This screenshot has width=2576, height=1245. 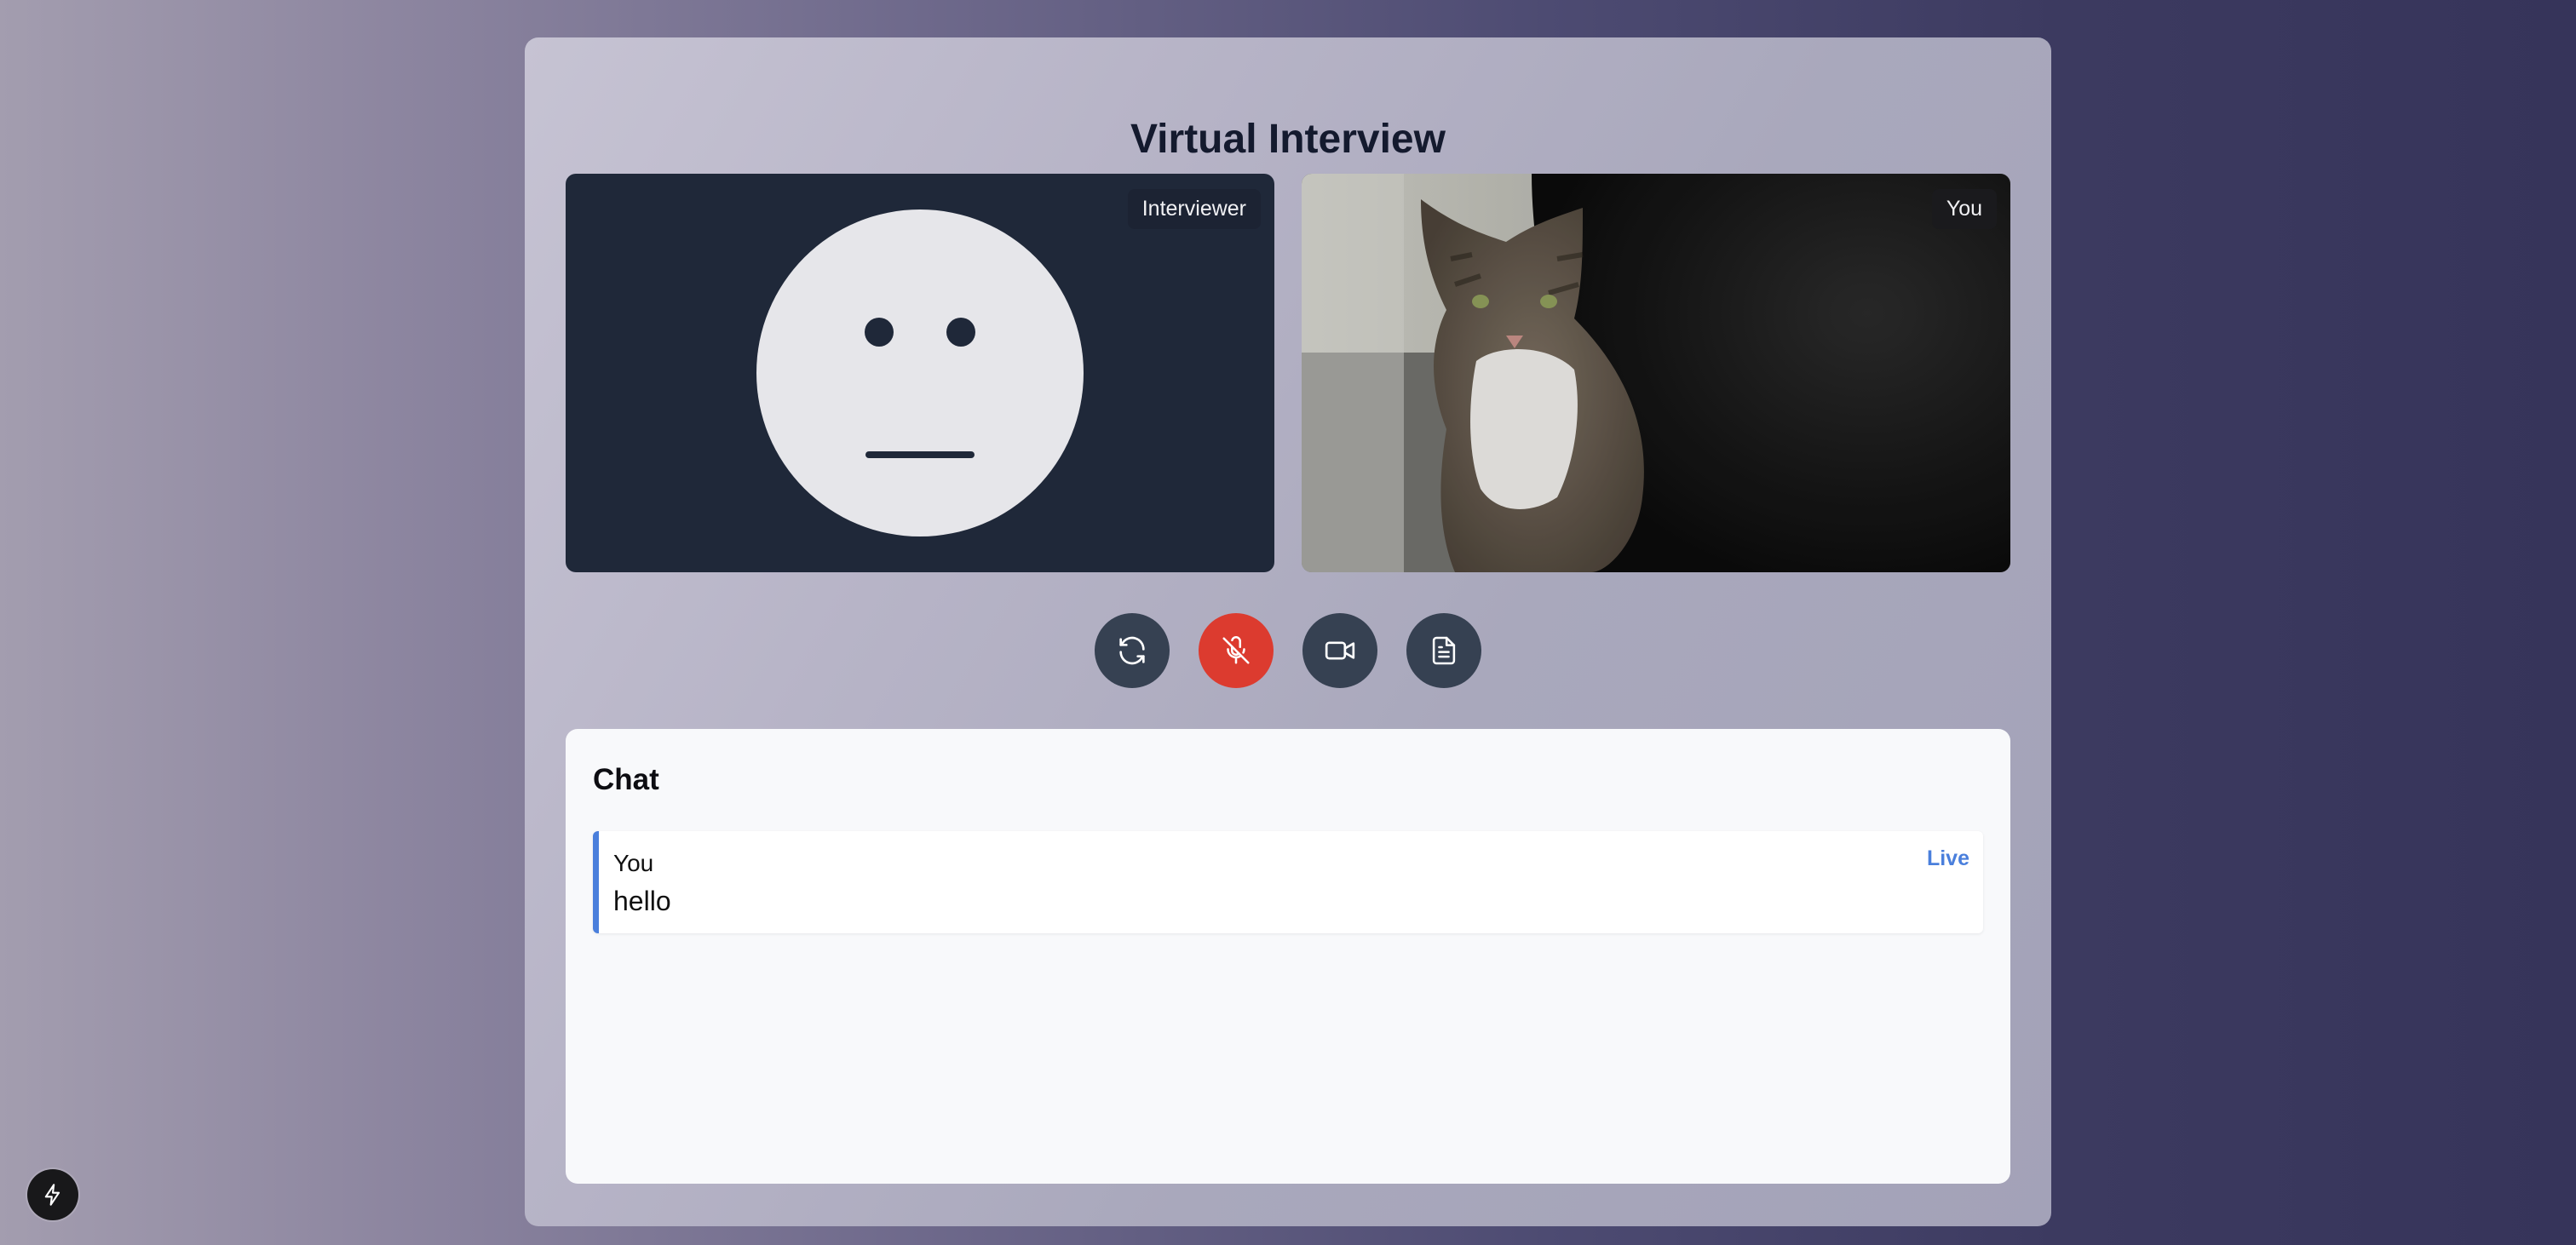 I want to click on camera-feed-image, so click(x=1656, y=373).